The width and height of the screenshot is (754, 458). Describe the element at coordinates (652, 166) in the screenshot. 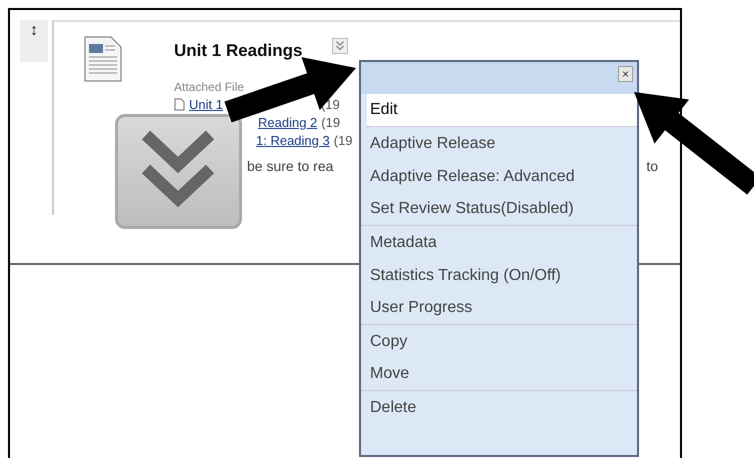

I see `description-text: to` at that location.